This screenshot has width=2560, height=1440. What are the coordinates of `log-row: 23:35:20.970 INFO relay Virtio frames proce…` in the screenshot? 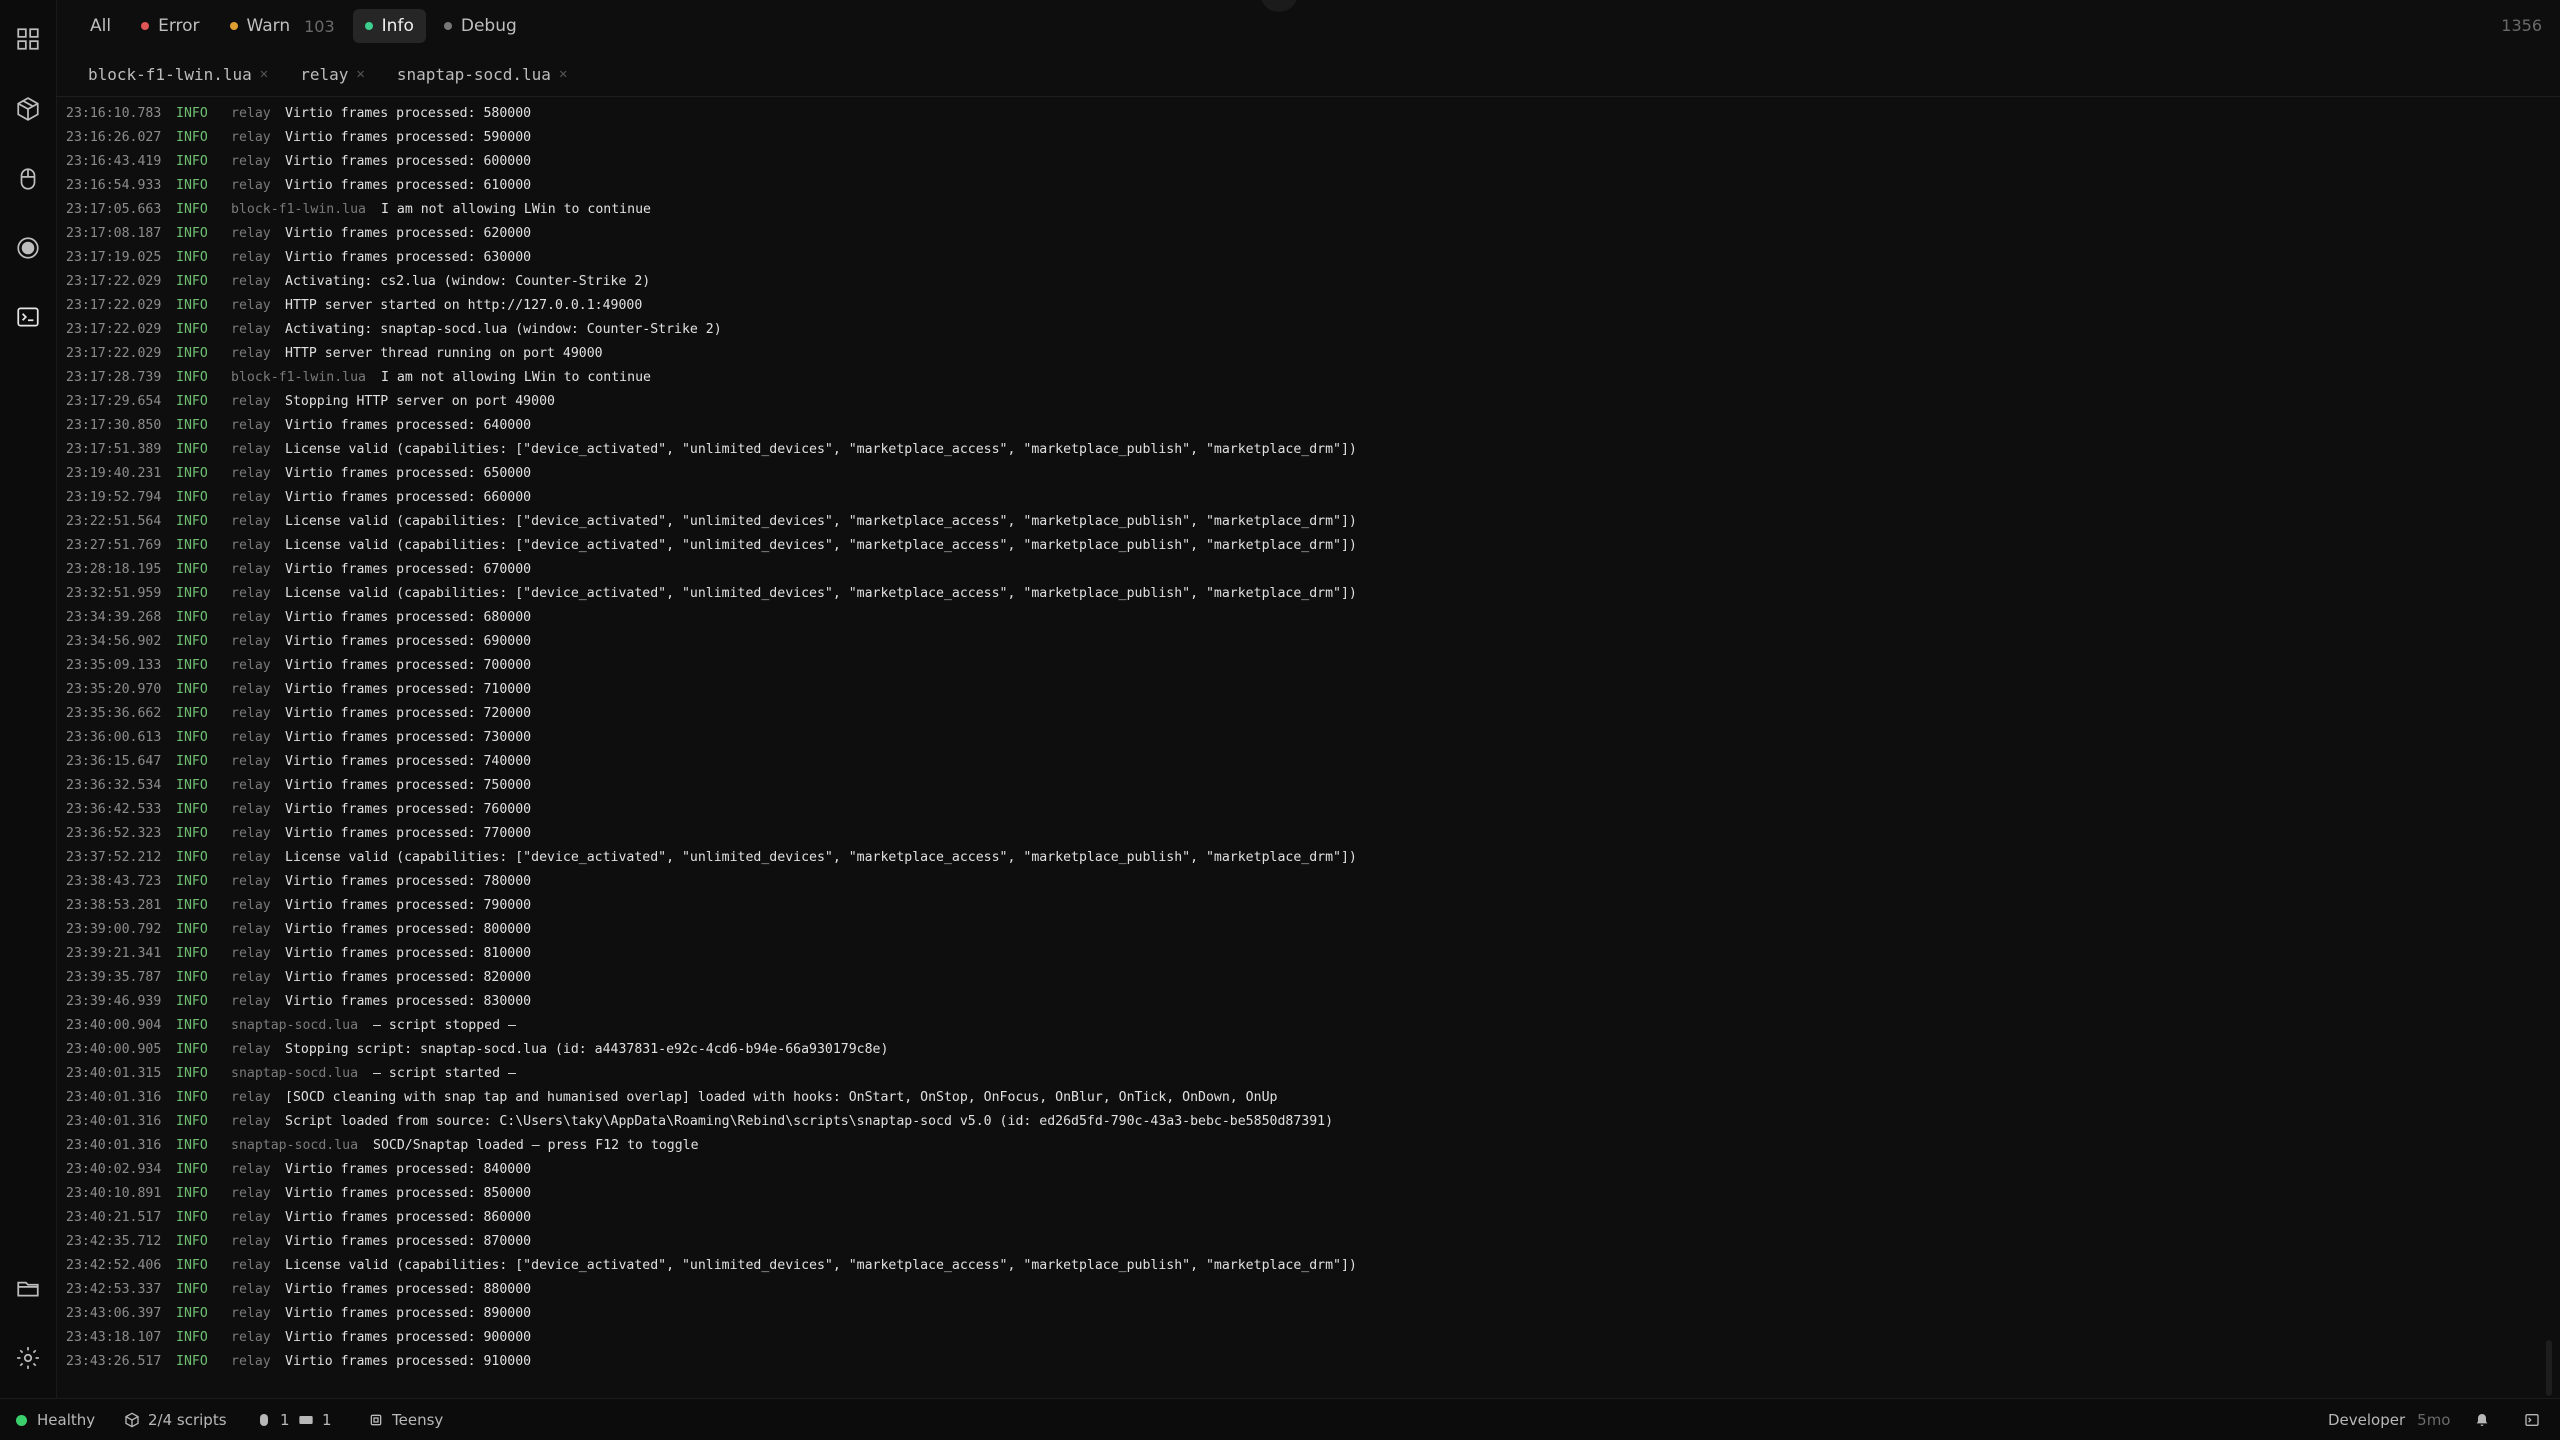 It's located at (1308, 690).